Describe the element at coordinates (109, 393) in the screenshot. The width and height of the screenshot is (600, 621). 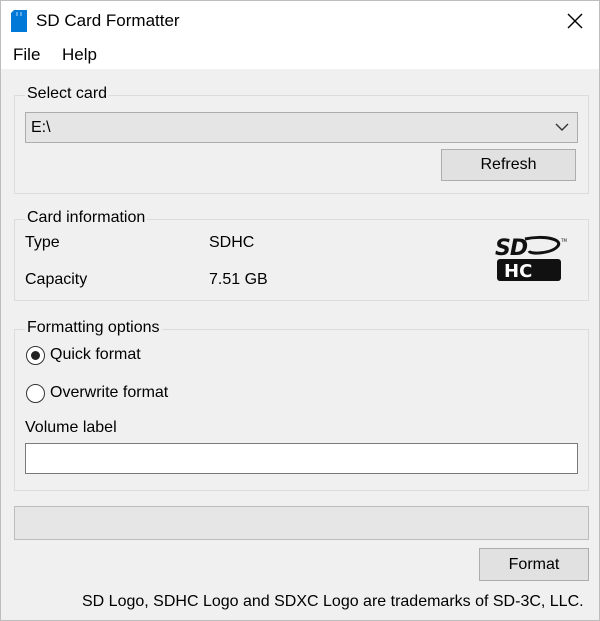
I see `overwrite-format-label: Overwrite format` at that location.